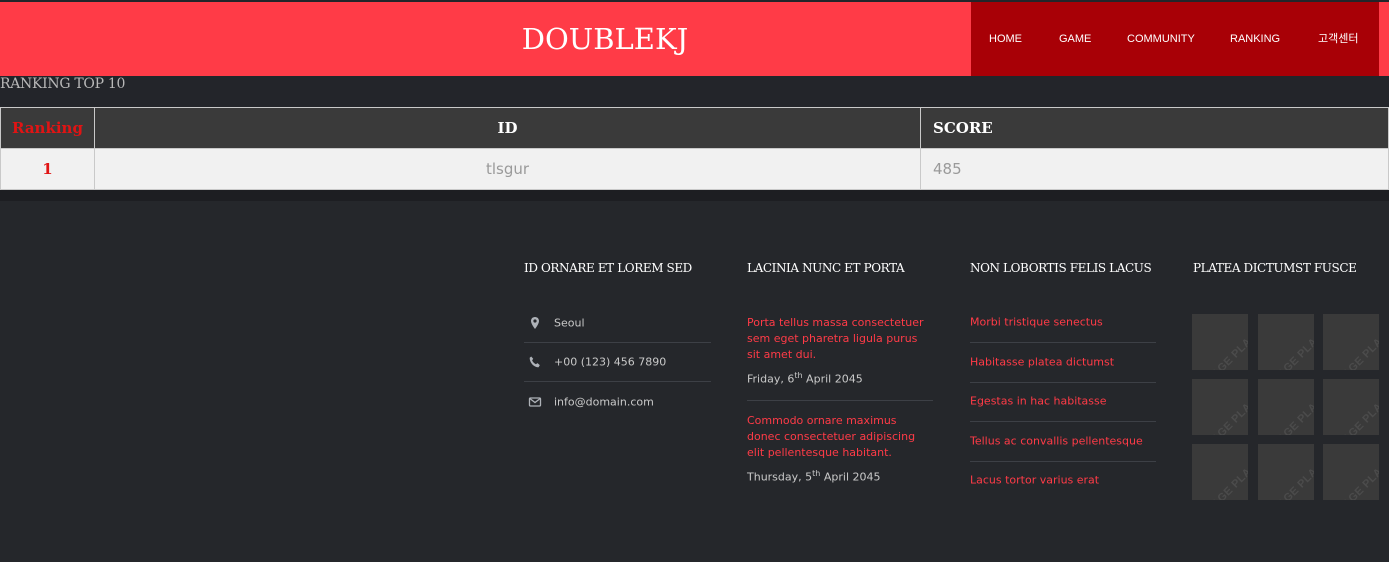  I want to click on nav-customer-center: 고객센터, so click(1338, 39).